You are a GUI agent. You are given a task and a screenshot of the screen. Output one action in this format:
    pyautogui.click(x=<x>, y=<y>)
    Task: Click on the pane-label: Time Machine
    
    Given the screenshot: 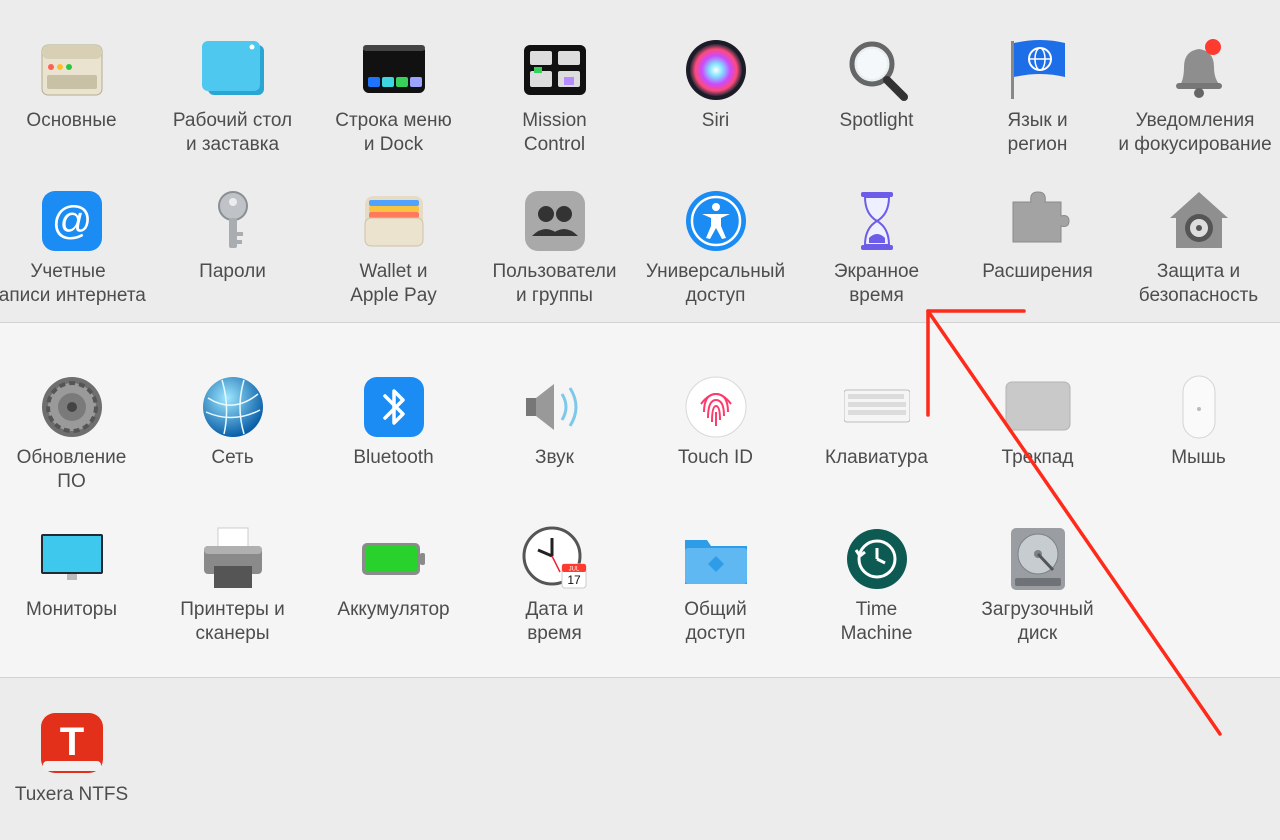 What is the action you would take?
    pyautogui.click(x=876, y=621)
    